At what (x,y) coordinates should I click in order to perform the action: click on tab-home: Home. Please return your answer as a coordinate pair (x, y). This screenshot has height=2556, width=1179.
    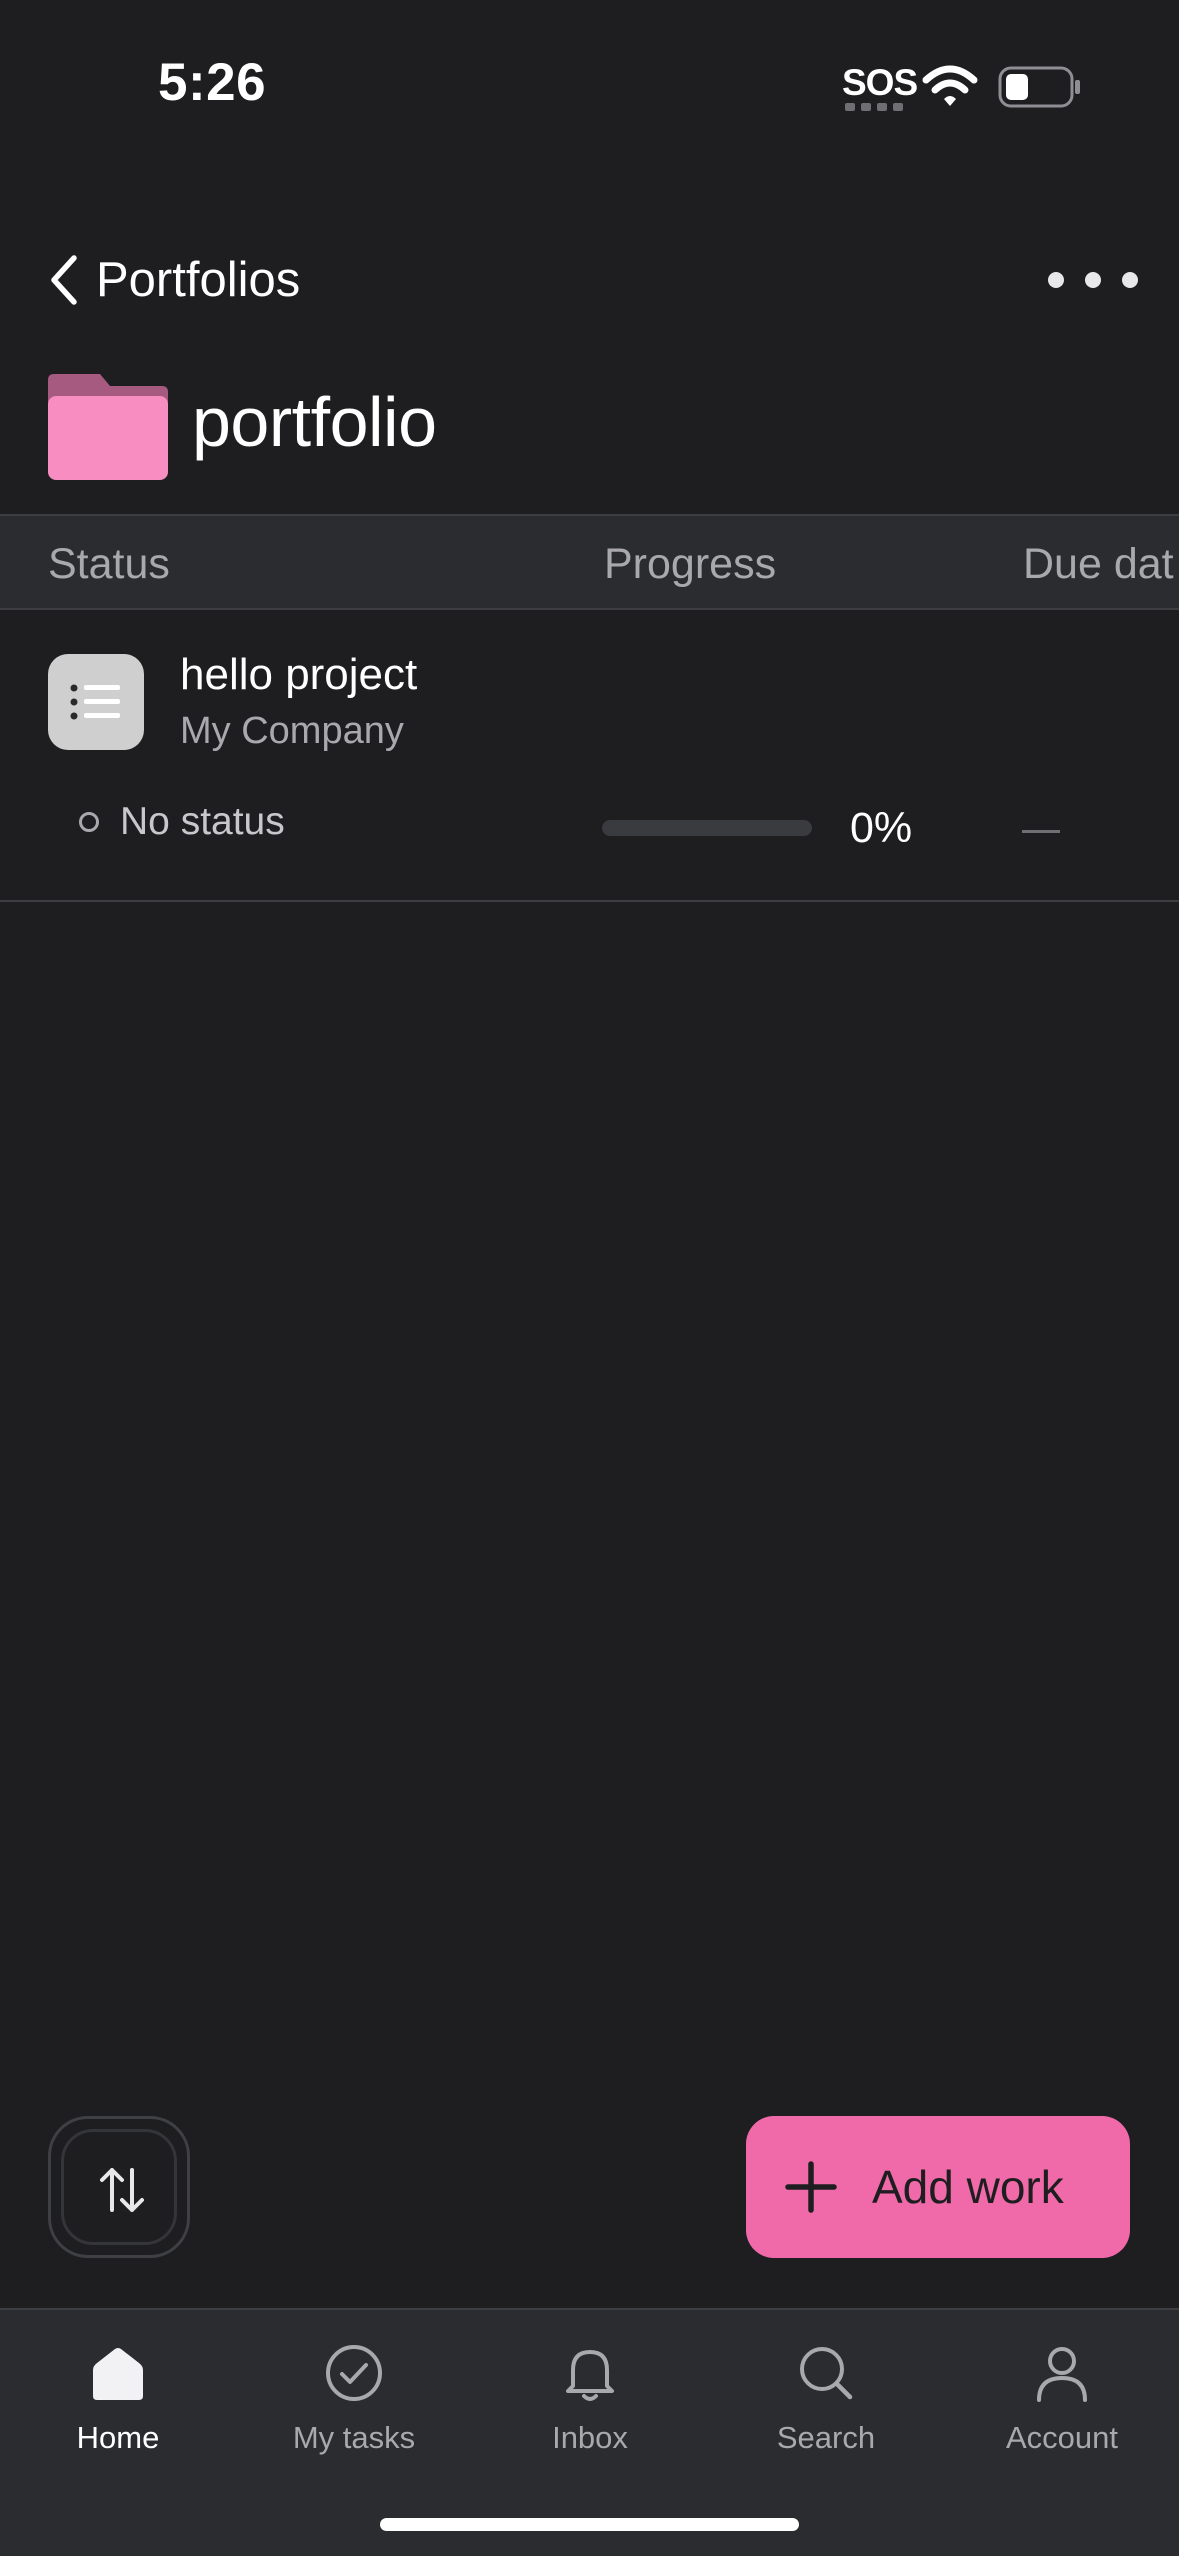
    Looking at the image, I should click on (118, 2400).